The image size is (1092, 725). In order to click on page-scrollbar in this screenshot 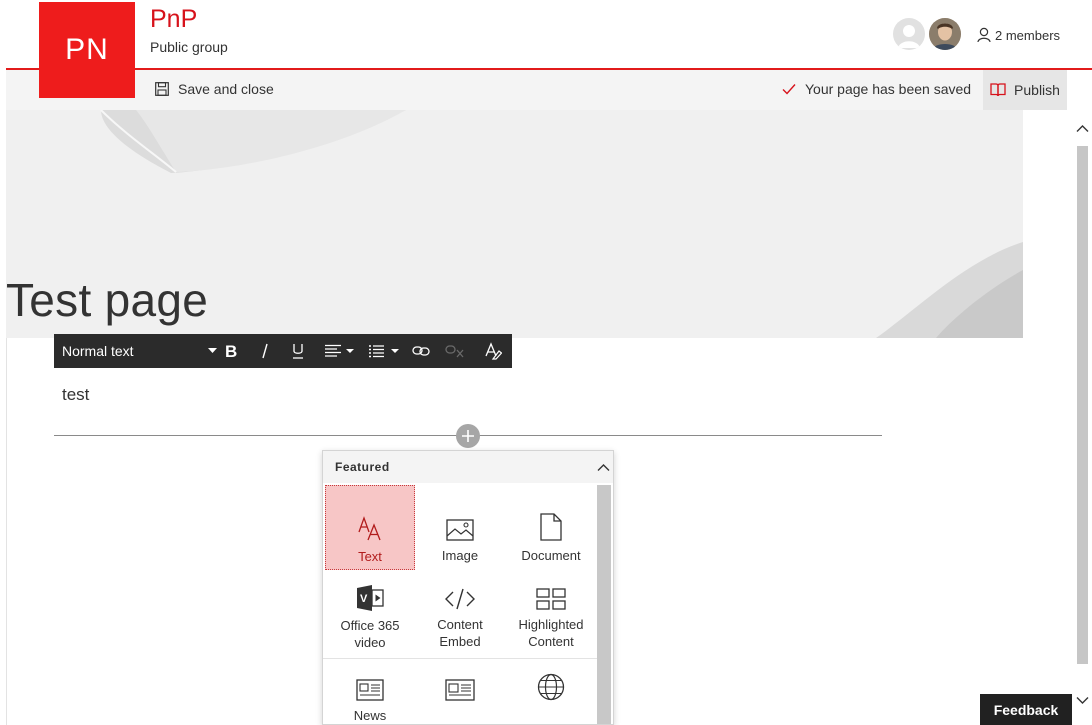, I will do `click(1082, 422)`.